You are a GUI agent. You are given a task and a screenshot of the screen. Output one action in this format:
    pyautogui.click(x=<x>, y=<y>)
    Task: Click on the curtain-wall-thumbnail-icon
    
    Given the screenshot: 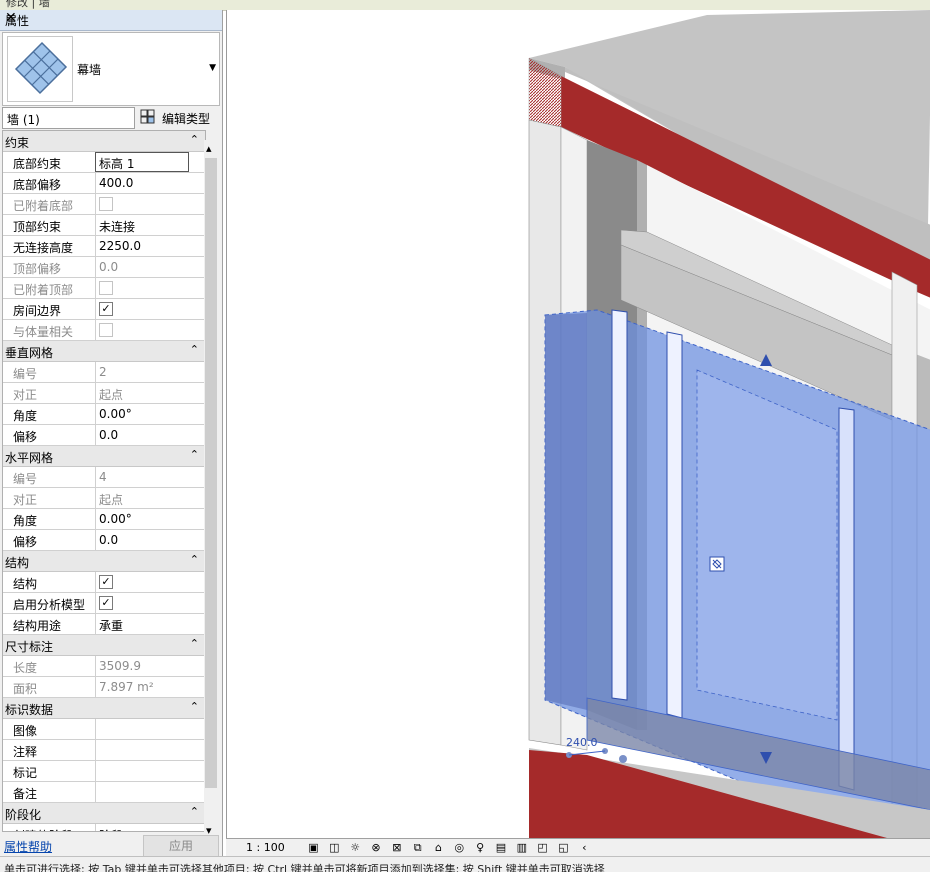 What is the action you would take?
    pyautogui.click(x=40, y=69)
    